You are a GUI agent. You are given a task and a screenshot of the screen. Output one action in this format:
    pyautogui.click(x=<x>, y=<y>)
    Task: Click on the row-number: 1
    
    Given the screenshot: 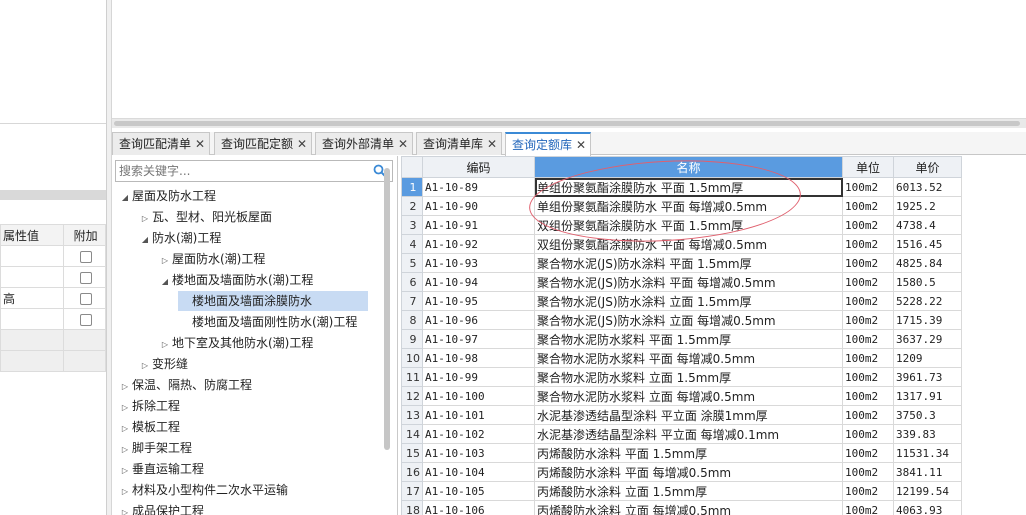 What is the action you would take?
    pyautogui.click(x=412, y=187)
    